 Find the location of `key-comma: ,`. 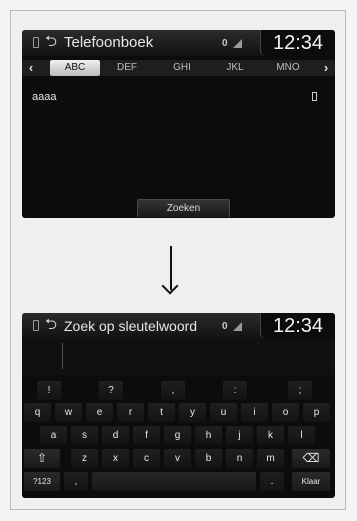

key-comma: , is located at coordinates (76, 481).